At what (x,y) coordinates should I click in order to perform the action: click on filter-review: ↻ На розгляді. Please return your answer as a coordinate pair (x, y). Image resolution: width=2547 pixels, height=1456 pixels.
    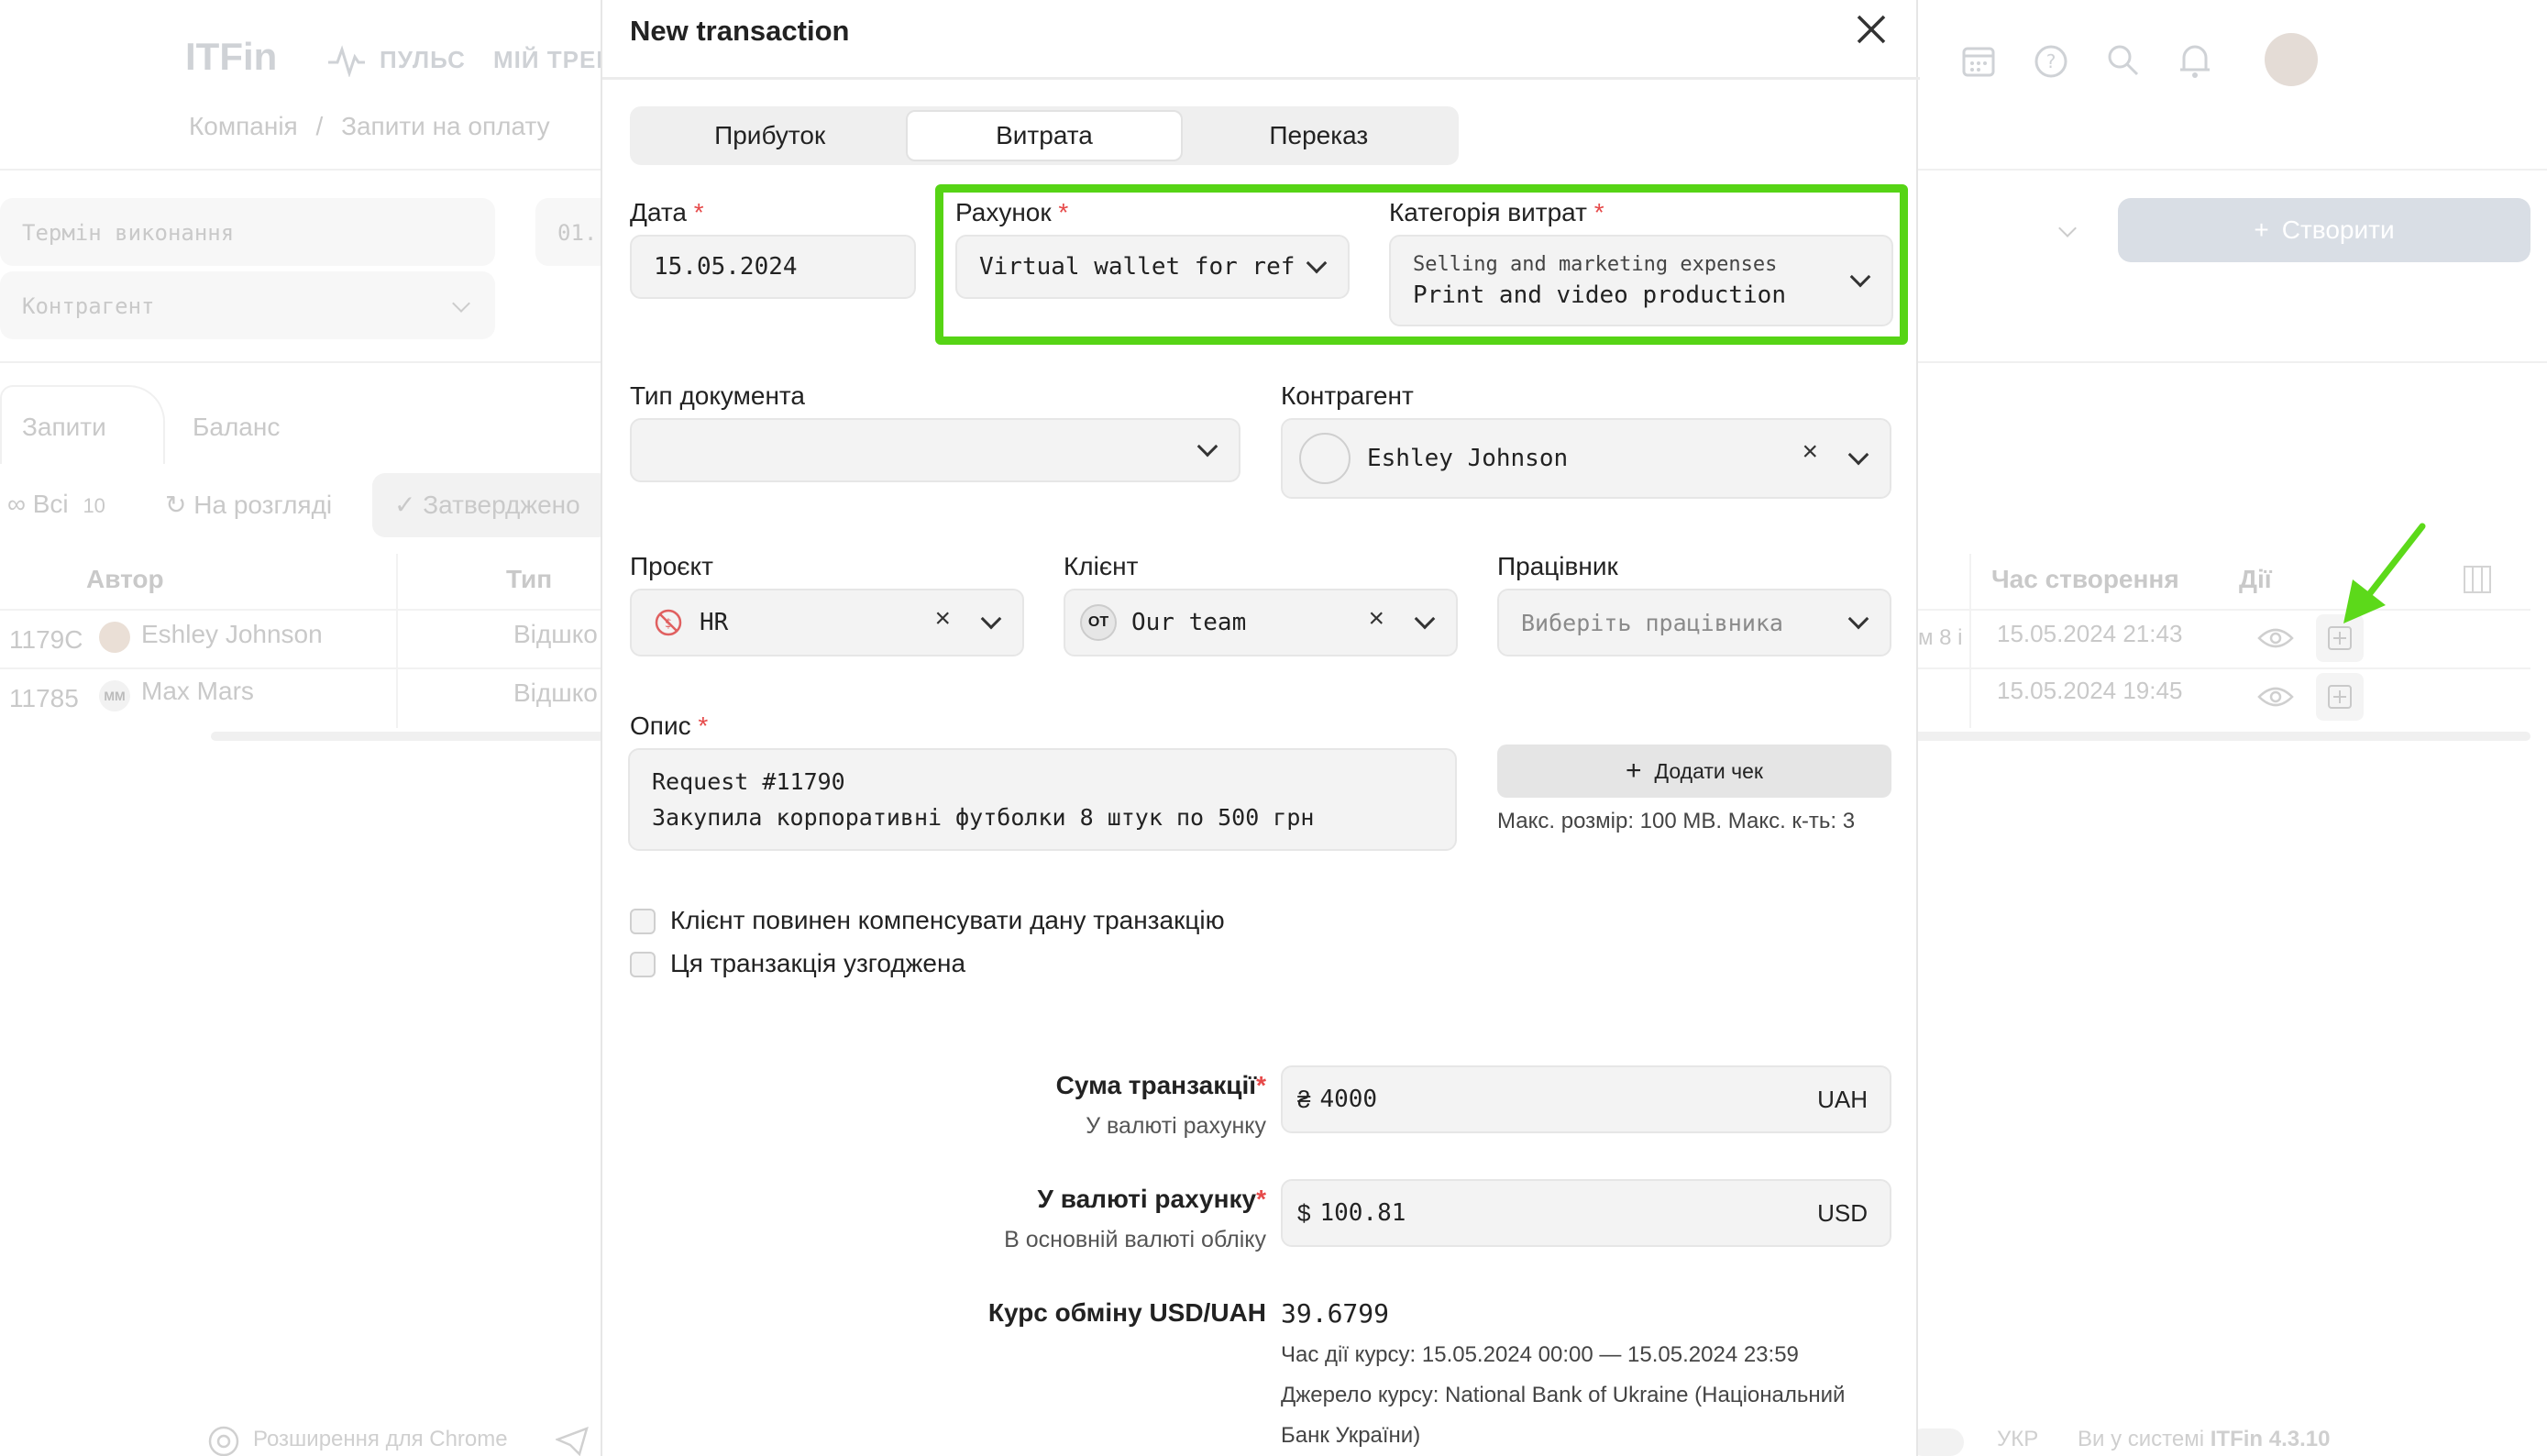
    Looking at the image, I should click on (248, 505).